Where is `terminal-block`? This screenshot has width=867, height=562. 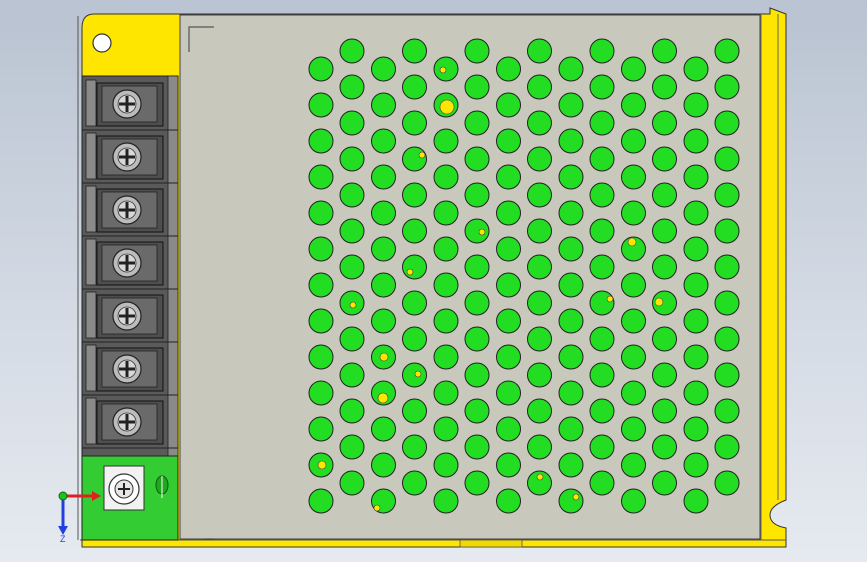
terminal-block is located at coordinates (130, 266).